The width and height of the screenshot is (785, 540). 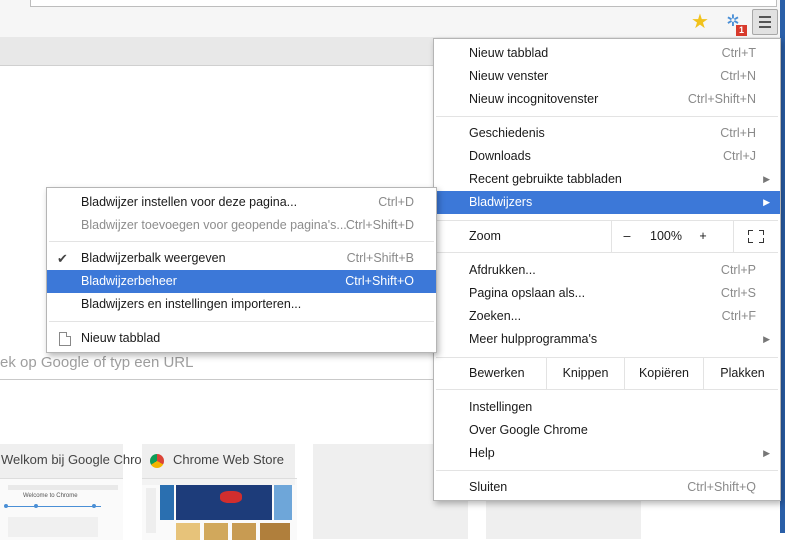 What do you see at coordinates (61, 509) in the screenshot?
I see `tile-thumbnail: Welcome to Chrome` at bounding box center [61, 509].